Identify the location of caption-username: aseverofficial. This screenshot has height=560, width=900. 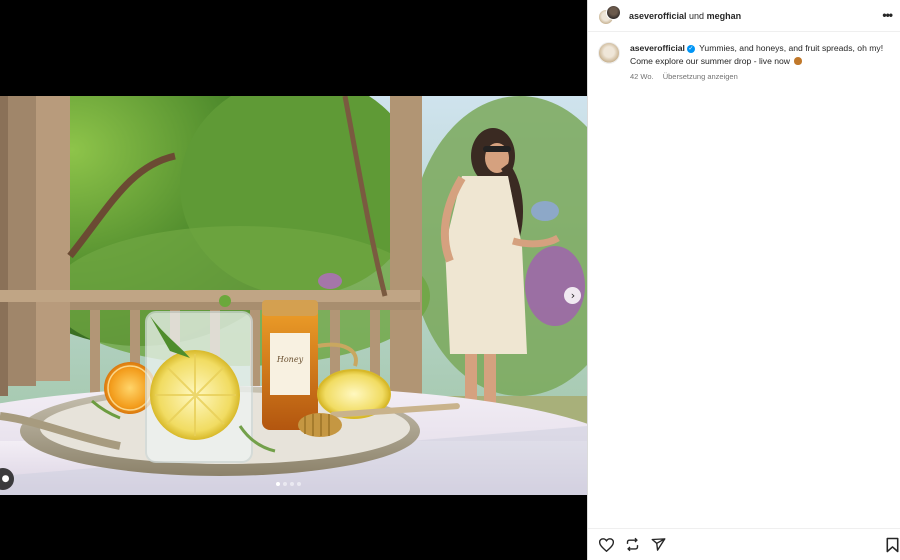
(657, 48).